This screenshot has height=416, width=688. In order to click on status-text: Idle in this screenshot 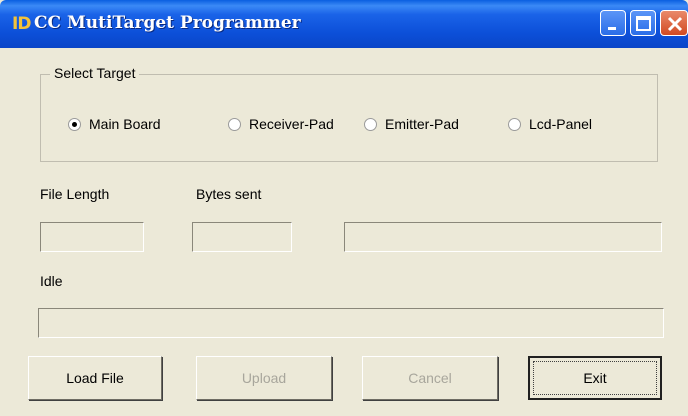, I will do `click(51, 281)`.